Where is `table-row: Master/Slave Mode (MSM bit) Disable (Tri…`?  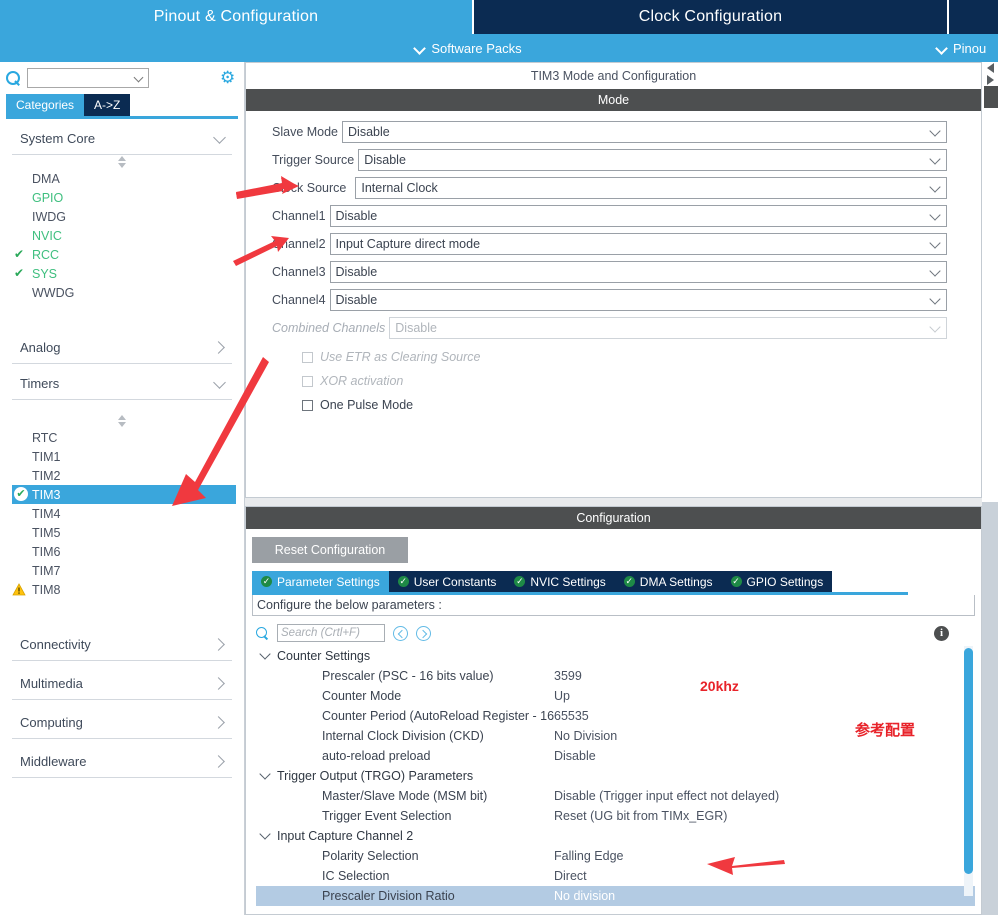
table-row: Master/Slave Mode (MSM bit) Disable (Tri… is located at coordinates (615, 796).